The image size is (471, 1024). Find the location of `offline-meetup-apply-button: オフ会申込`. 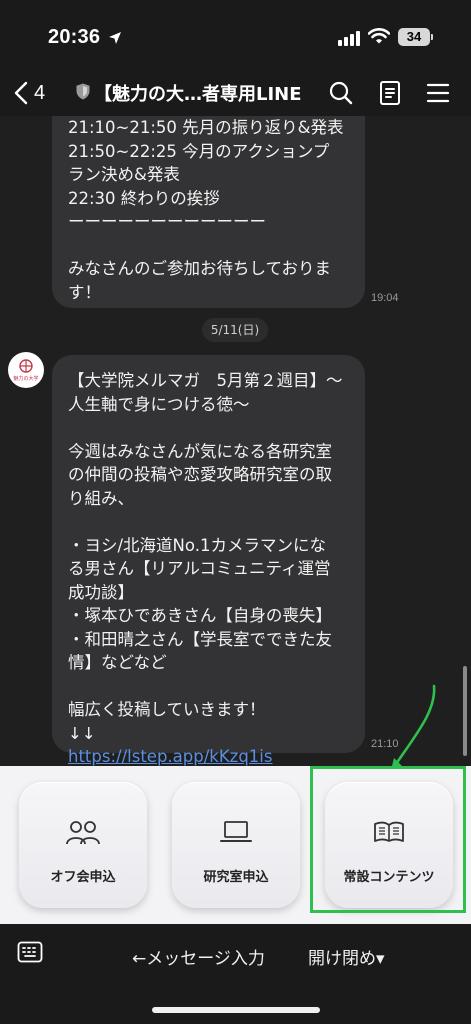

offline-meetup-apply-button: オフ会申込 is located at coordinates (83, 845).